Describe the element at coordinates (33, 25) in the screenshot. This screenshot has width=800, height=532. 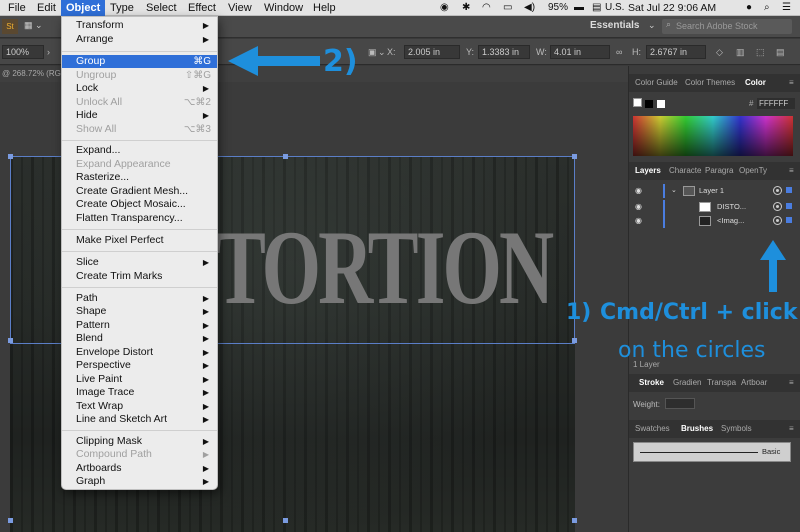
I see `layout-icon: ▦ ⌄` at that location.